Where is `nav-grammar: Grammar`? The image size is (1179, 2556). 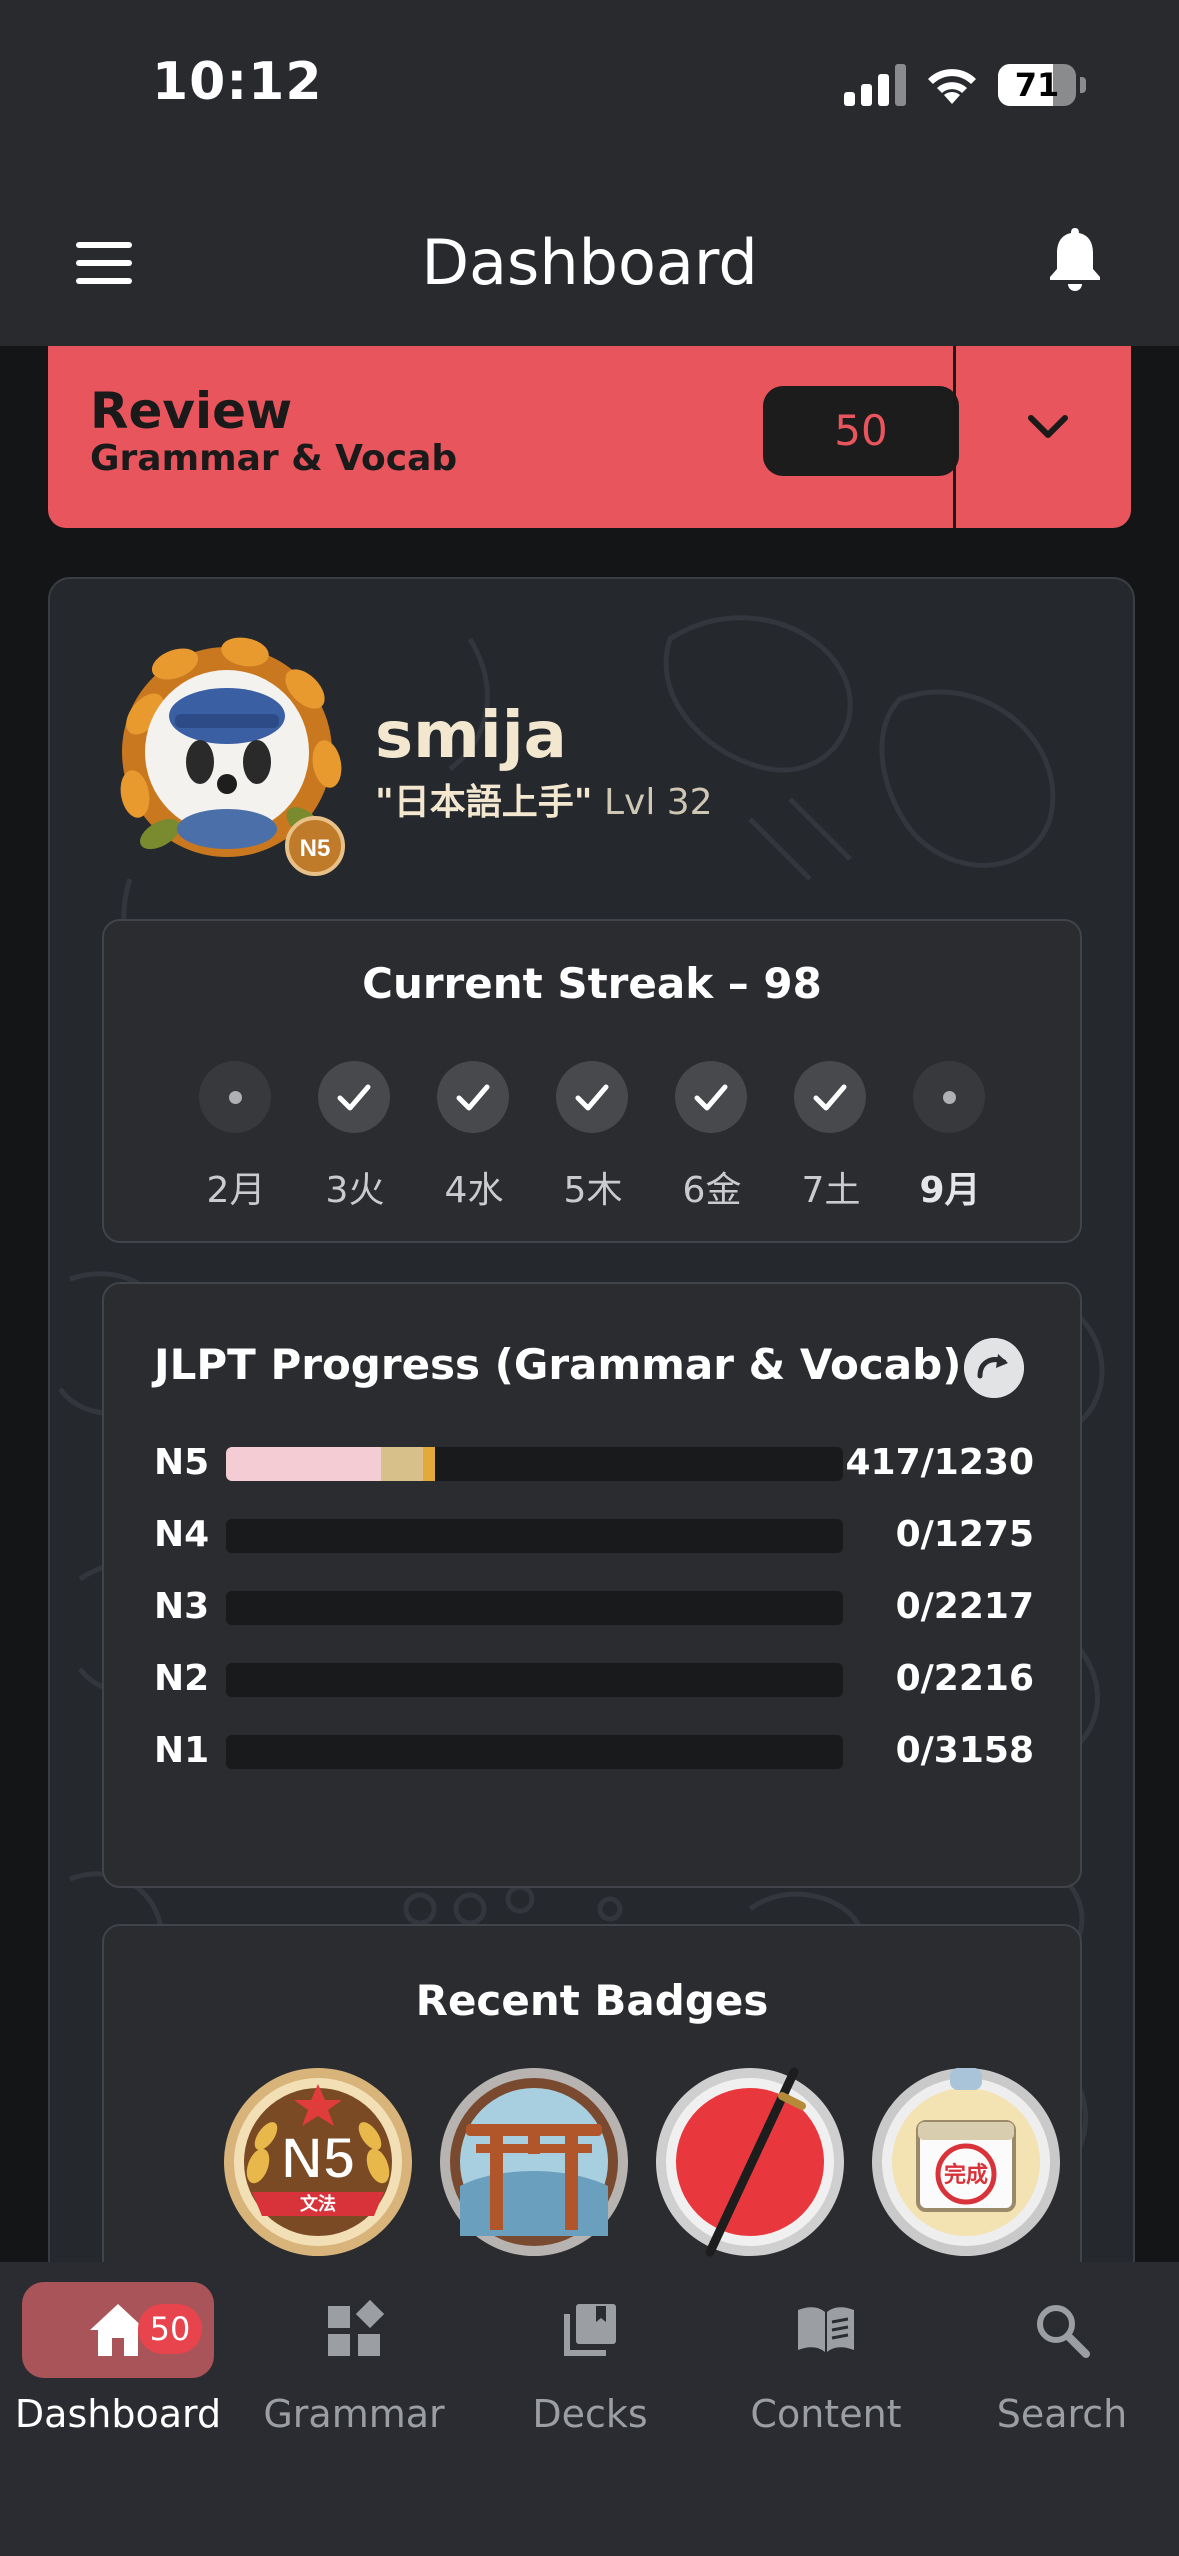 nav-grammar: Grammar is located at coordinates (354, 2362).